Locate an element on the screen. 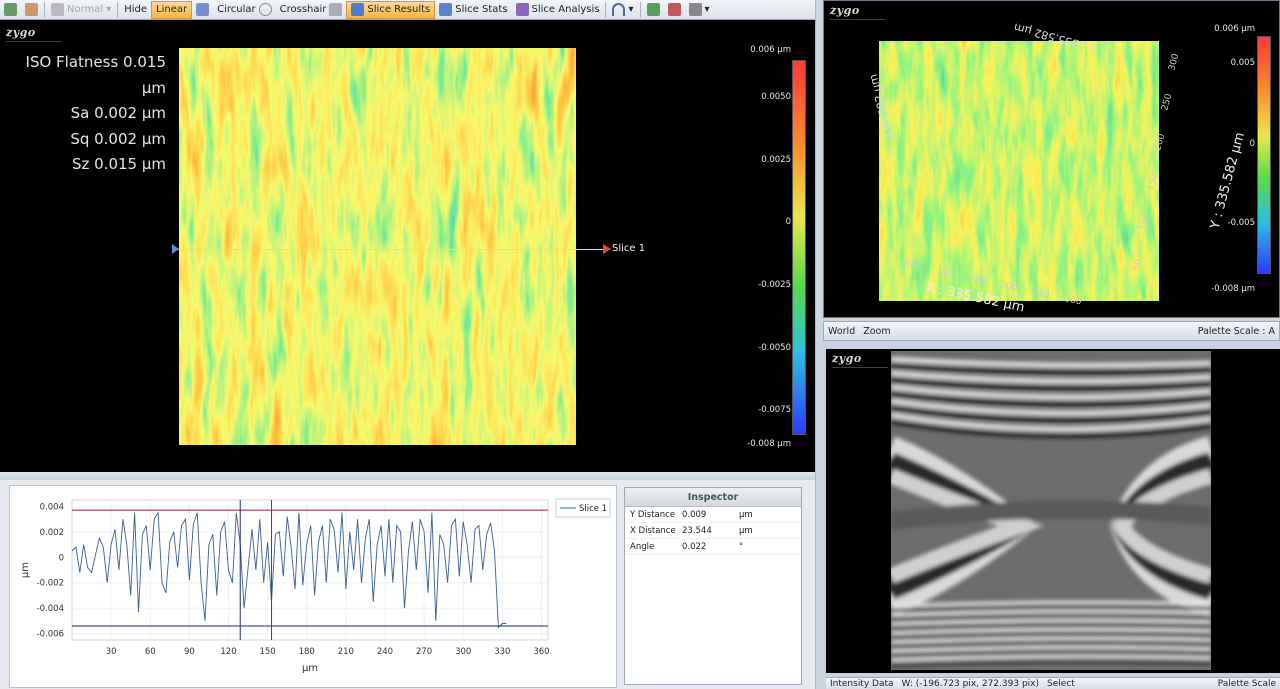 The image size is (1280, 689). select-button: Select is located at coordinates (1061, 684).